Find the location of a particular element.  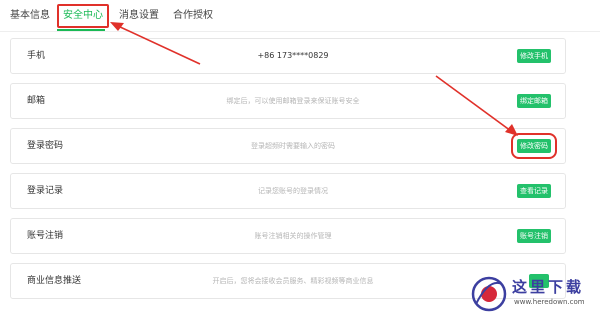

view-records-button: 查看记录 is located at coordinates (534, 191).